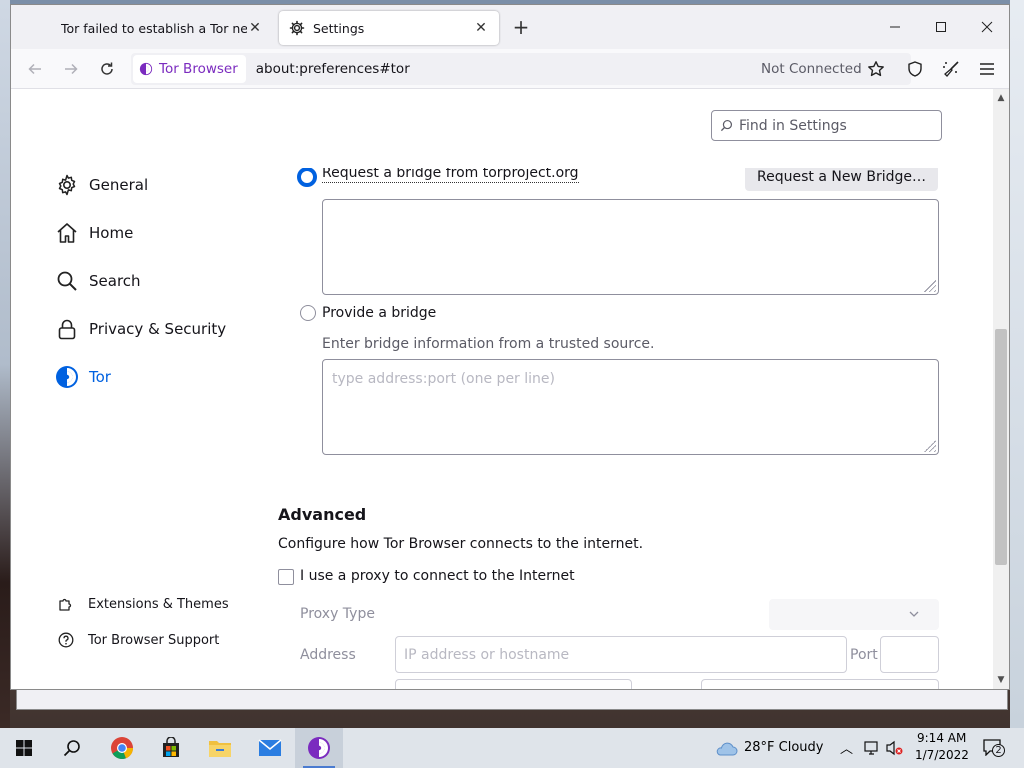 This screenshot has width=1024, height=768. What do you see at coordinates (339, 28) in the screenshot?
I see `tab-title: Settings` at bounding box center [339, 28].